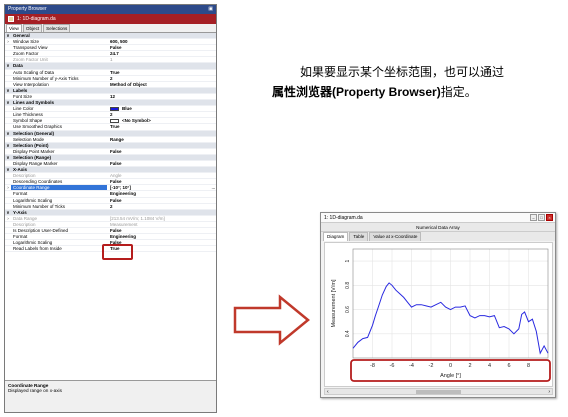 This screenshot has height=417, width=568. I want to click on x-tick-label: 4, so click(489, 366).